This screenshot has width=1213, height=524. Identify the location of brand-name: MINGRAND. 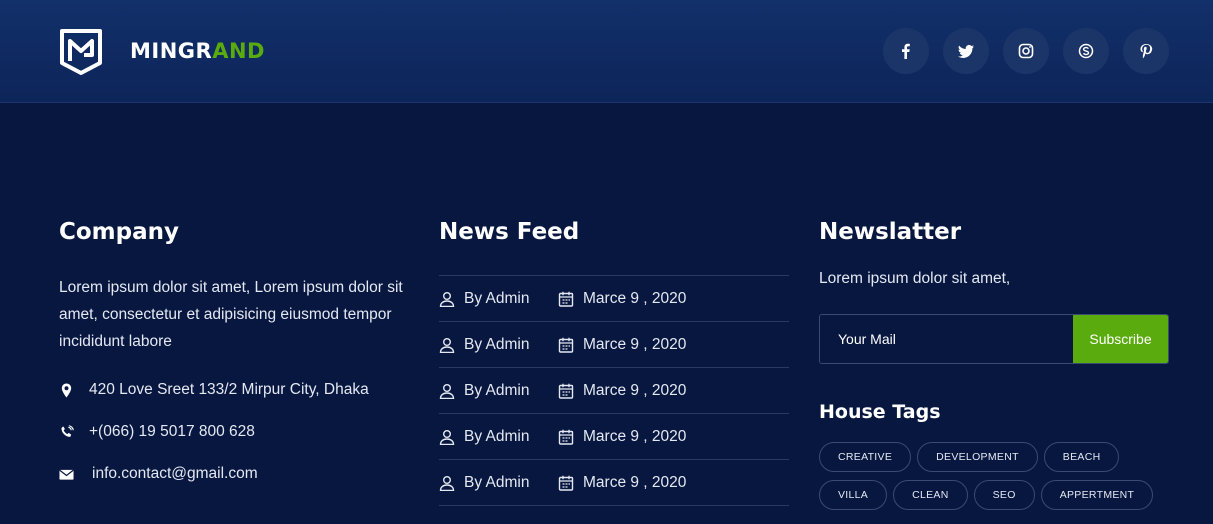
(197, 51).